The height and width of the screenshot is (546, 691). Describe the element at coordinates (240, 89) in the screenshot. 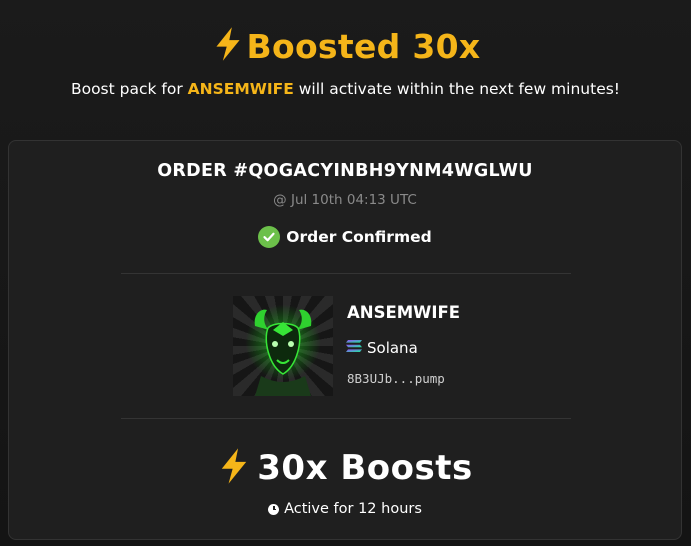

I see `subtitle-token: ANSEMWIFE` at that location.